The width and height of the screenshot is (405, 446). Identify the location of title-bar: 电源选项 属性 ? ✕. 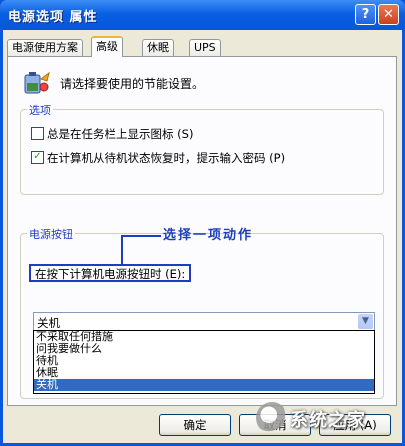
(202, 15).